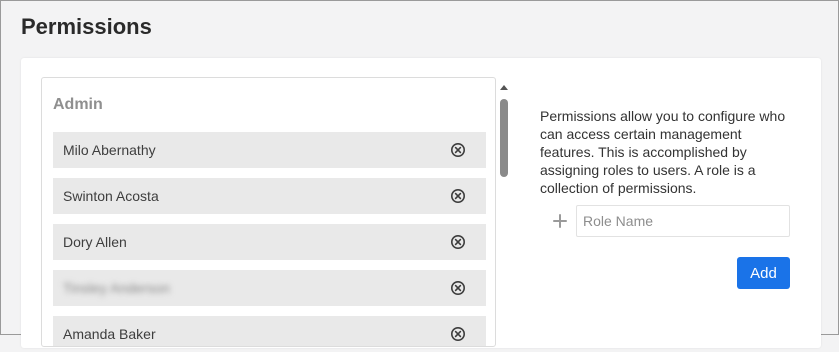 The width and height of the screenshot is (839, 352). What do you see at coordinates (109, 334) in the screenshot?
I see `user-name: Amanda Baker` at bounding box center [109, 334].